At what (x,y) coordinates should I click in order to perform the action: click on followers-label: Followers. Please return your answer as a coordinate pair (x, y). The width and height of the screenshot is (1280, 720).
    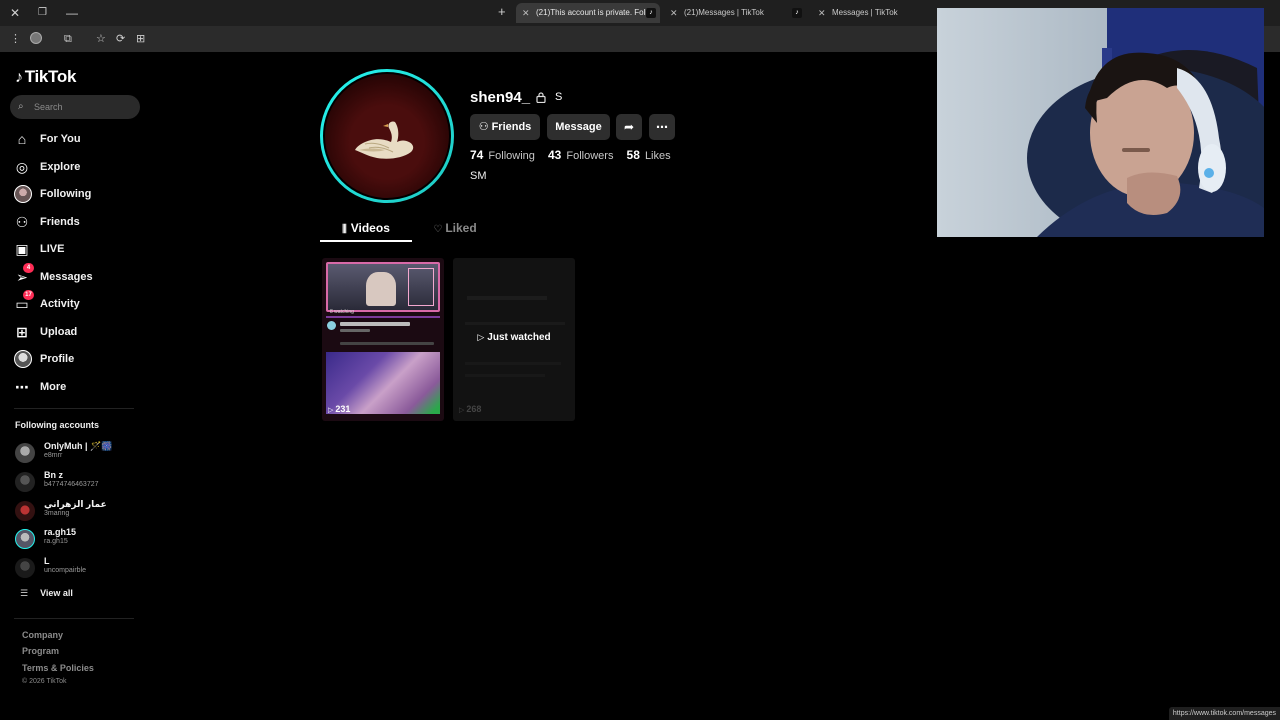
    Looking at the image, I should click on (589, 156).